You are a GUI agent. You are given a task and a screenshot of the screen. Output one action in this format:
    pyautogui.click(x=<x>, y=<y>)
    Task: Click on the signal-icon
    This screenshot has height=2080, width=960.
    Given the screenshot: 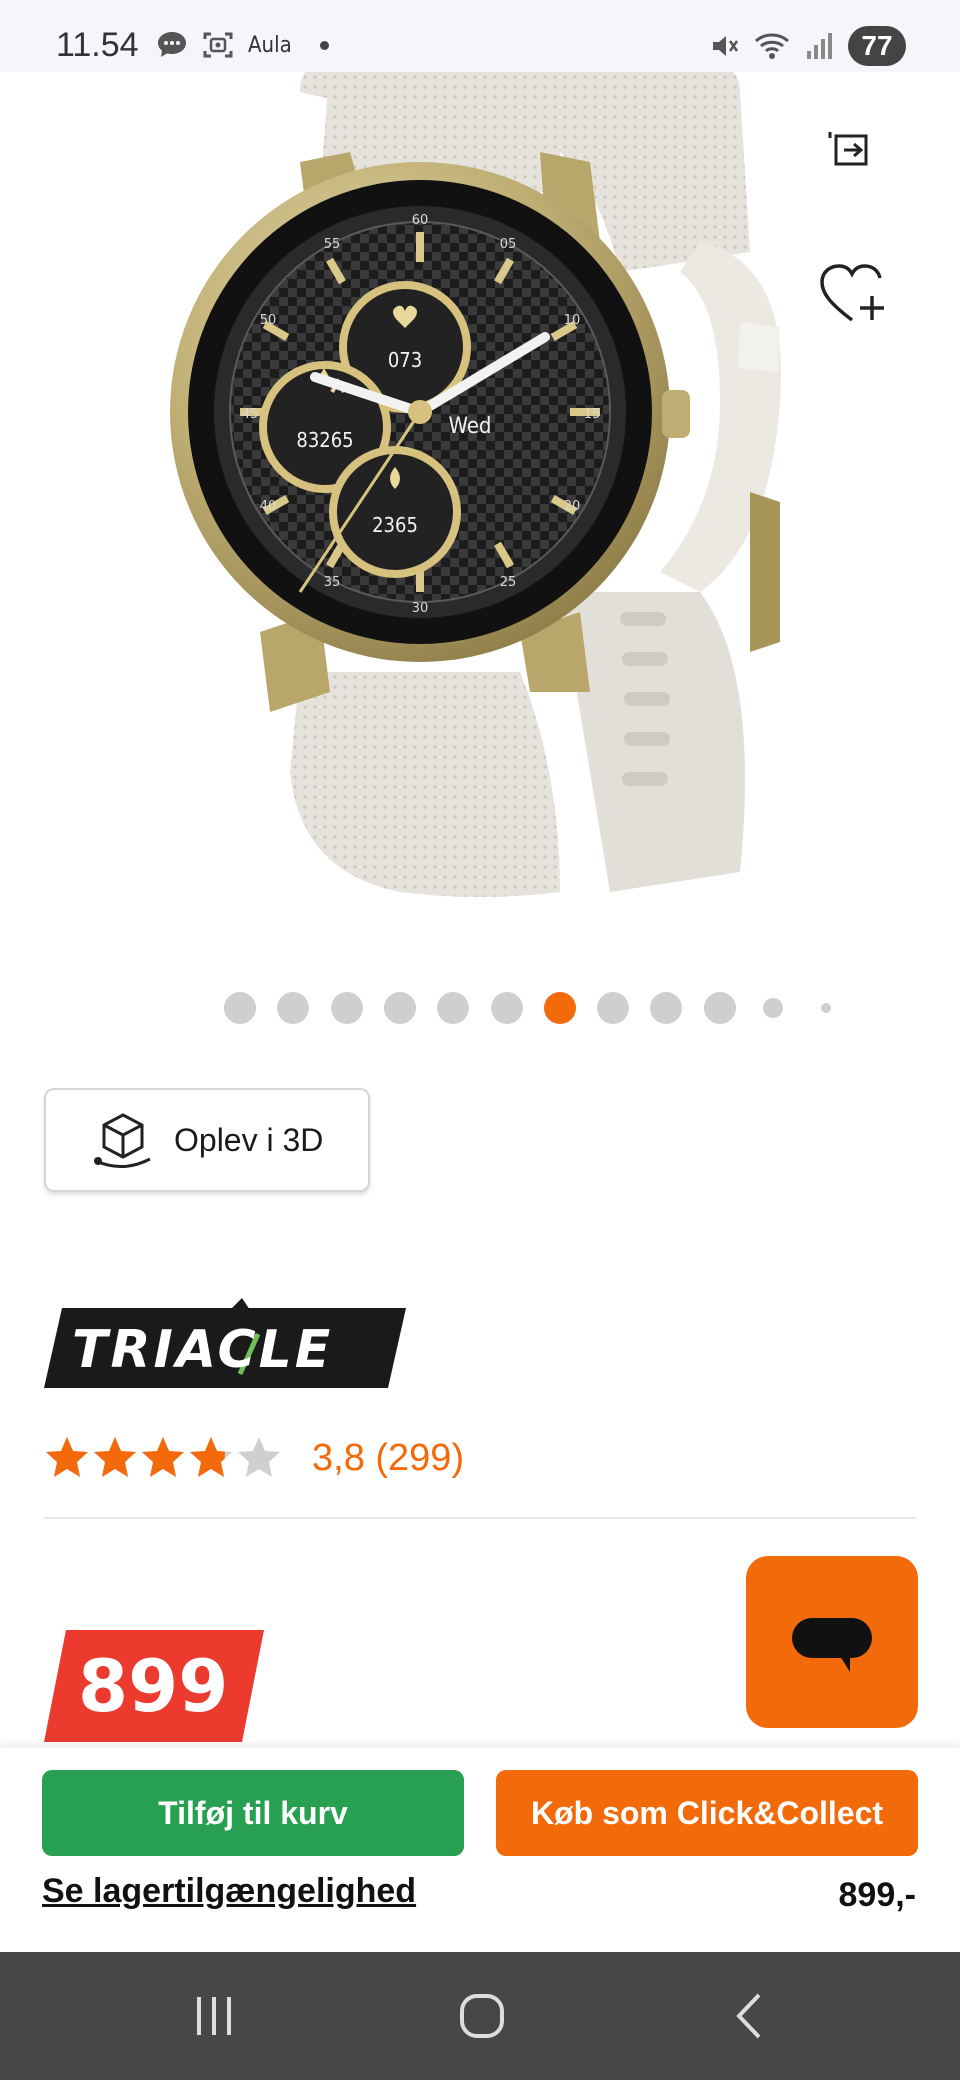 What is the action you would take?
    pyautogui.click(x=819, y=46)
    